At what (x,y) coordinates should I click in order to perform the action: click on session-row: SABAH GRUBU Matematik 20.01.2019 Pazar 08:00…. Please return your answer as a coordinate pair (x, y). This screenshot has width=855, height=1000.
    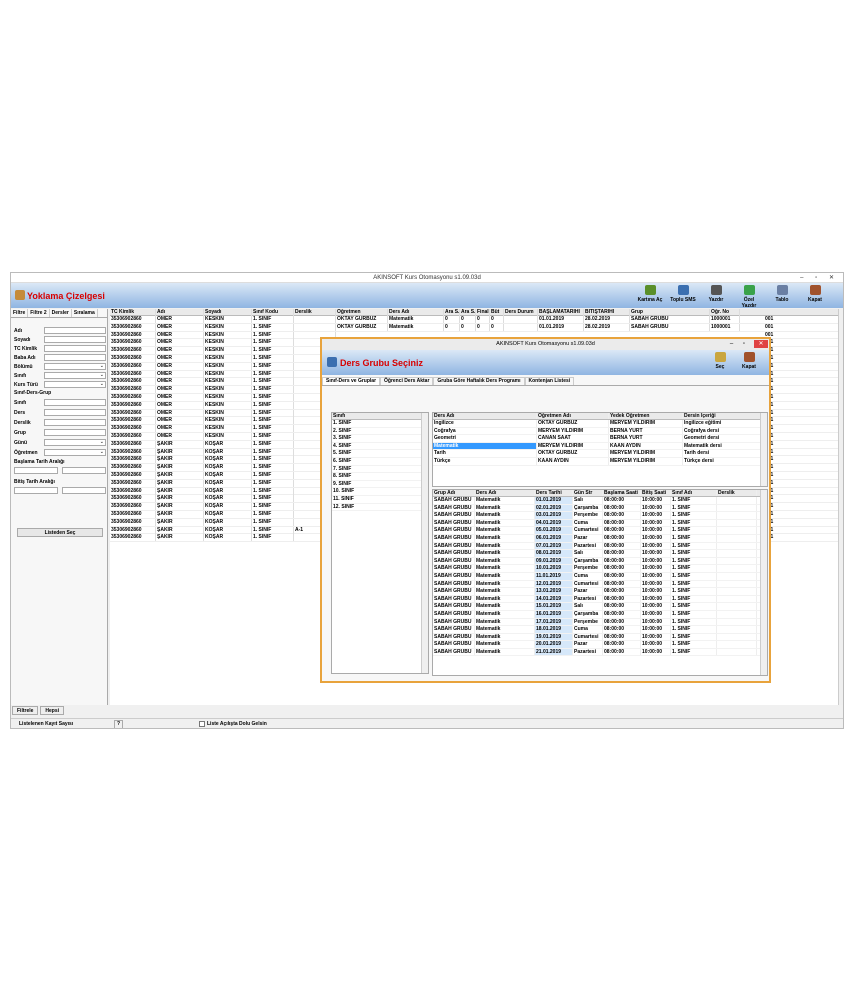
    Looking at the image, I should click on (600, 645).